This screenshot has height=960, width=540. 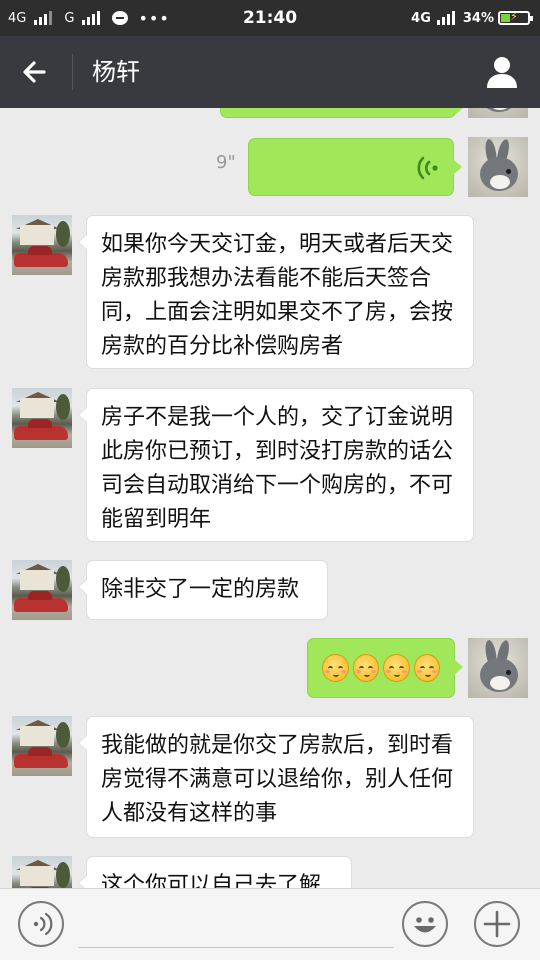 I want to click on plus-icon, so click(x=497, y=924).